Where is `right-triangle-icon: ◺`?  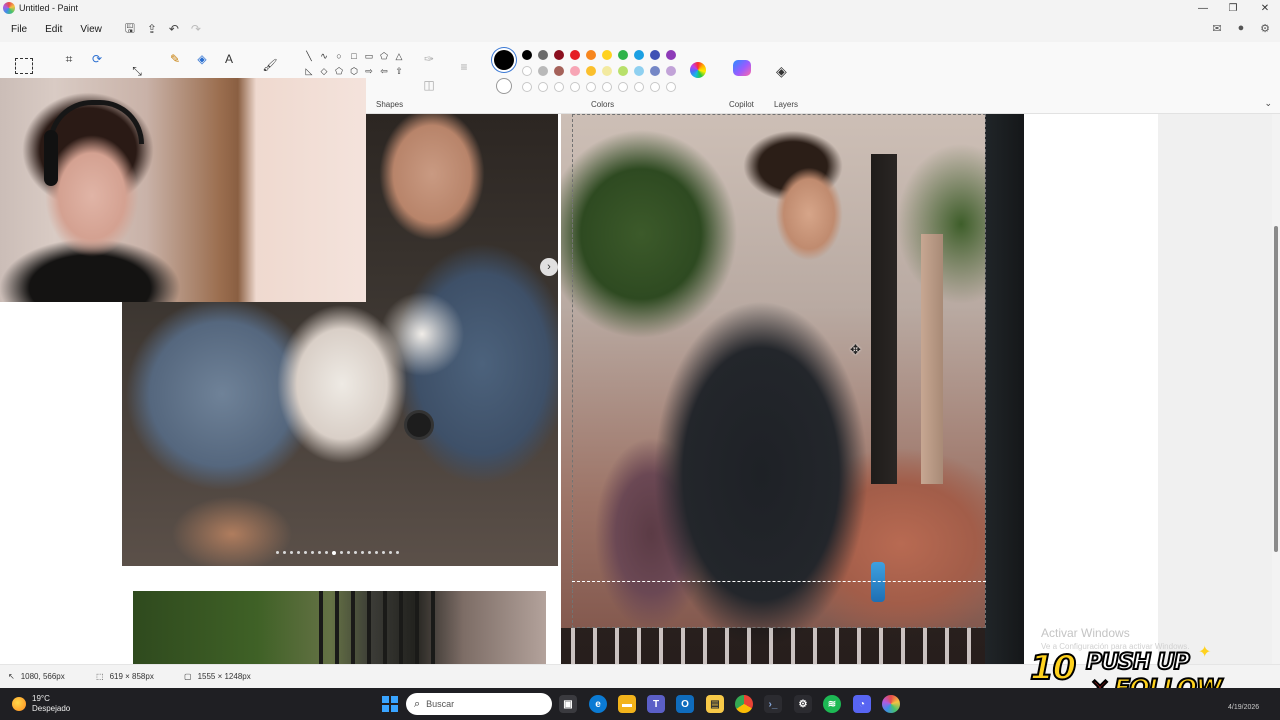 right-triangle-icon: ◺ is located at coordinates (309, 71).